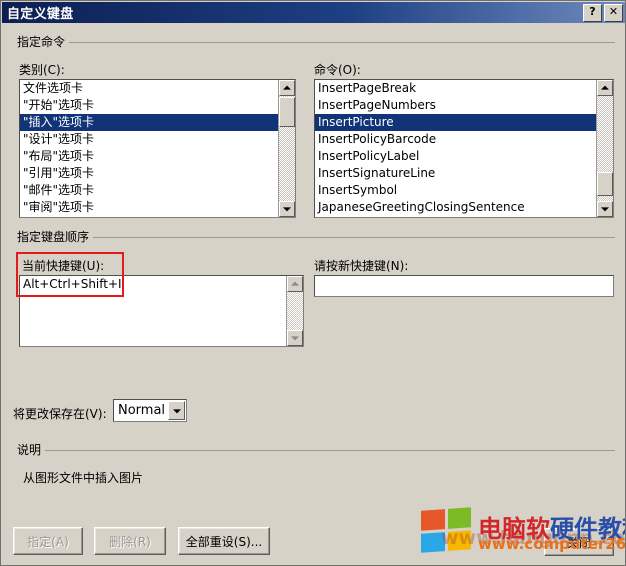 This screenshot has height=566, width=626. I want to click on list-item: InsertPageNumbers, so click(455, 105).